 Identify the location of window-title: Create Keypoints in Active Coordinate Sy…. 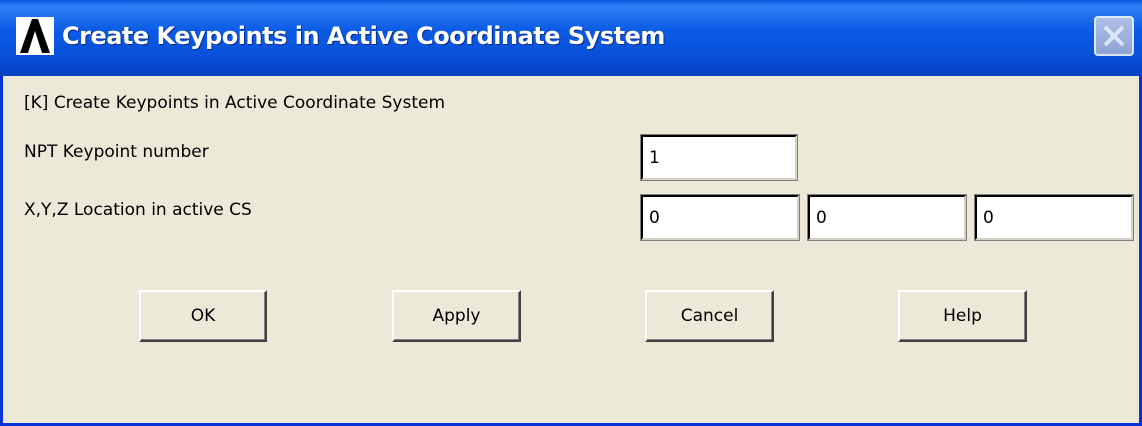
(363, 36).